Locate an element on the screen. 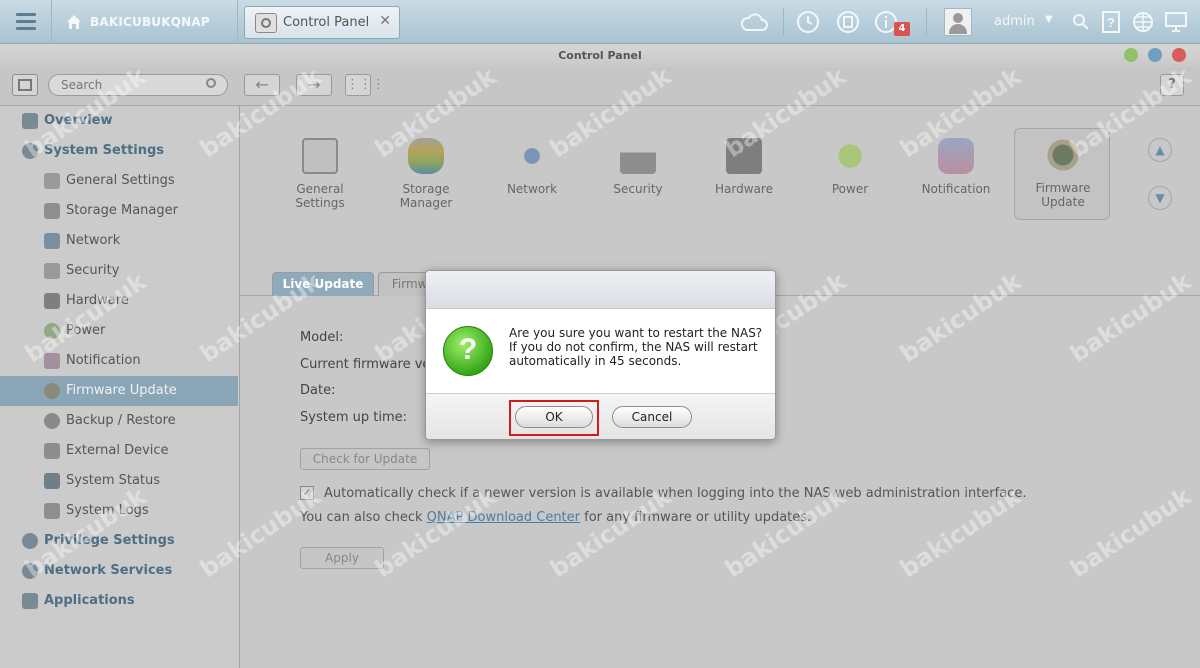  category-network: Network is located at coordinates (532, 176).